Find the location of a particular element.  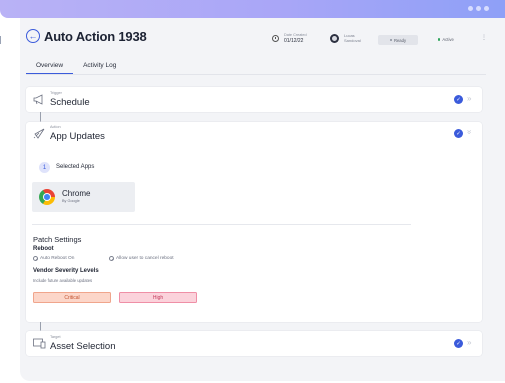

vendor-severity-subtitle: Include future available updates is located at coordinates (63, 280).